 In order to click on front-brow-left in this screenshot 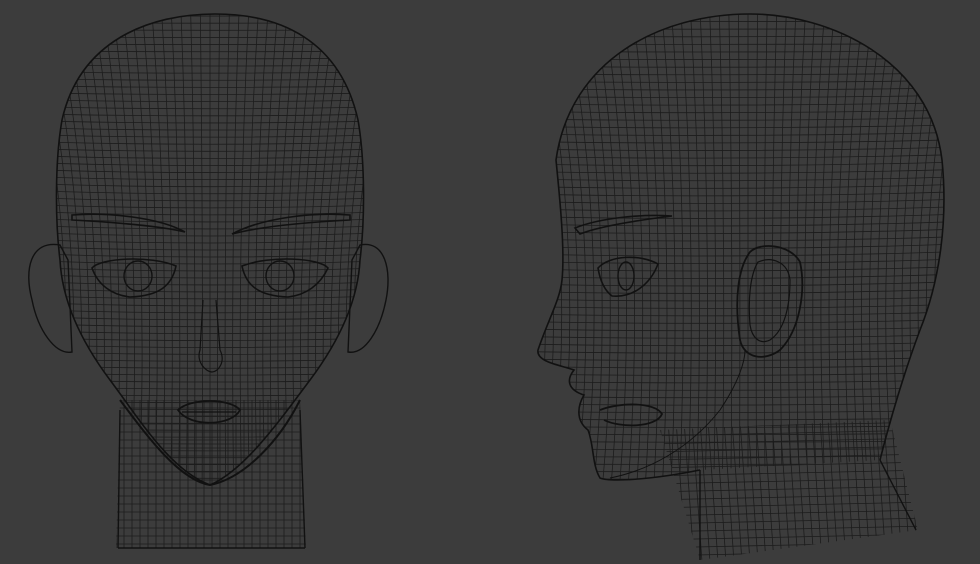, I will do `click(128, 223)`.